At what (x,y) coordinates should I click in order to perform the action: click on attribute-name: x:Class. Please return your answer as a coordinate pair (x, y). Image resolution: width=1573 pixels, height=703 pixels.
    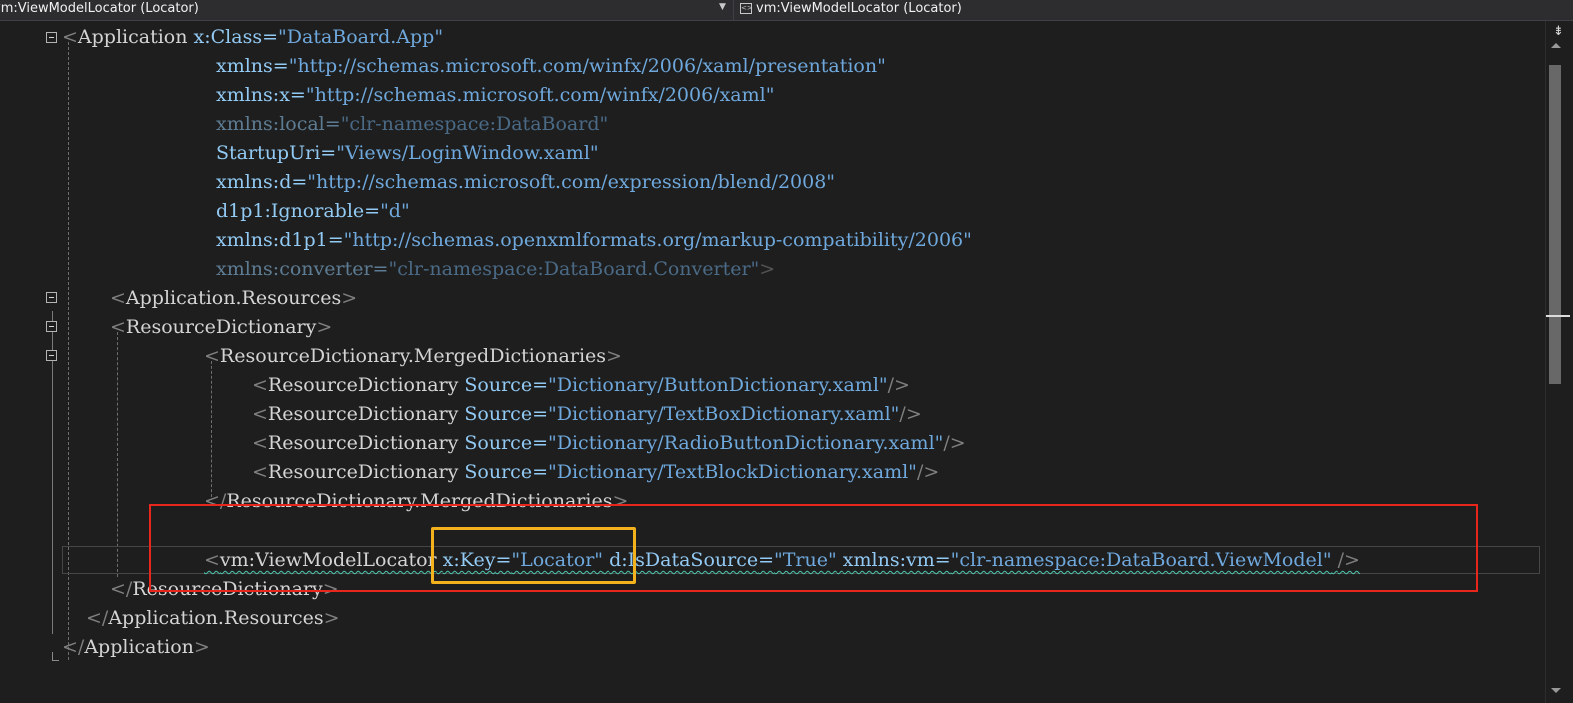
    Looking at the image, I should click on (228, 37).